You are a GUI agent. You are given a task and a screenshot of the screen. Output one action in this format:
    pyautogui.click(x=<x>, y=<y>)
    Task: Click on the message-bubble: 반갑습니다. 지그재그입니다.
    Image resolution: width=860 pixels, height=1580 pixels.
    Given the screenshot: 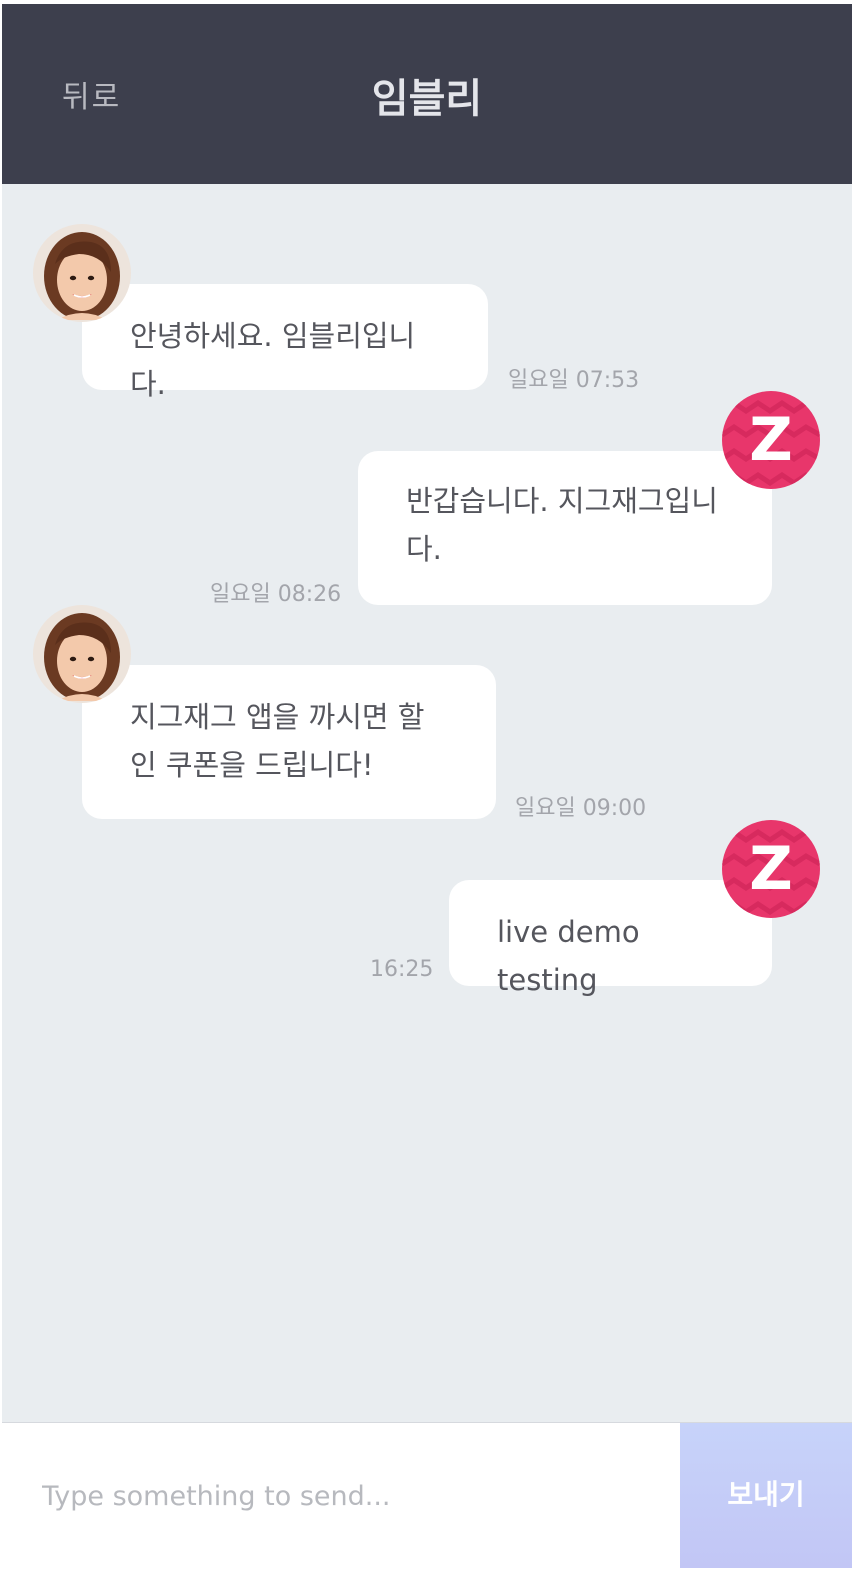 What is the action you would take?
    pyautogui.click(x=565, y=528)
    